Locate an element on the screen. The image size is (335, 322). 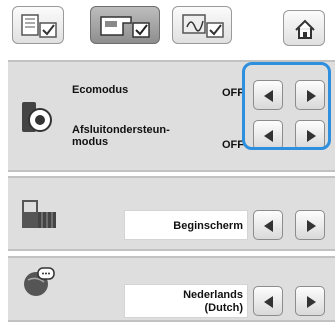
eco-mode-value: OFF is located at coordinates (233, 93).